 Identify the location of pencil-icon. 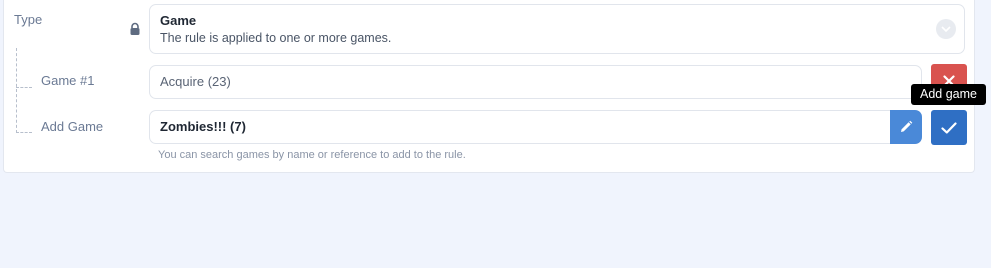
(907, 126).